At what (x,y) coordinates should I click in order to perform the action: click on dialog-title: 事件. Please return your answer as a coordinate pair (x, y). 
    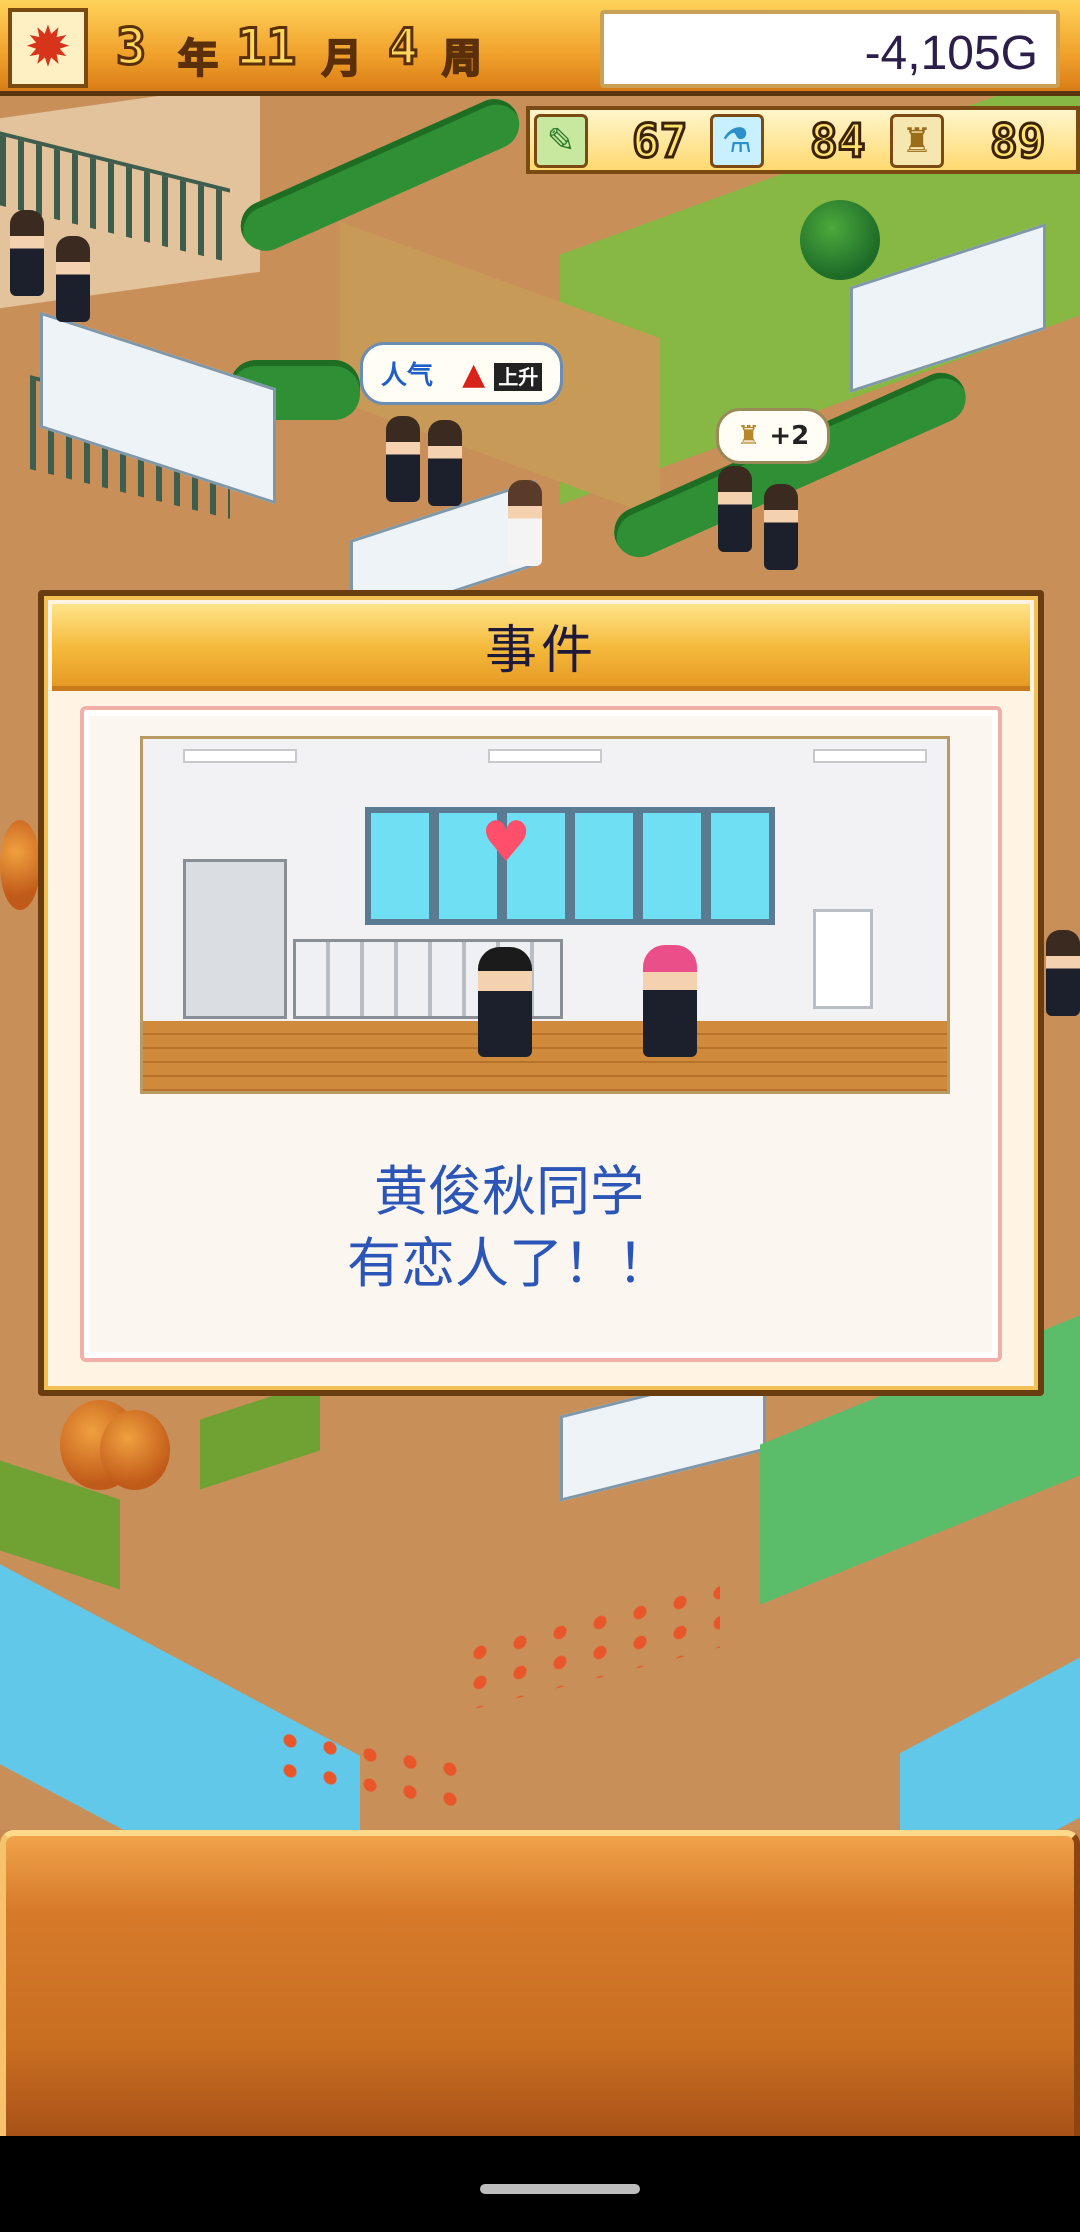
    Looking at the image, I should click on (540, 650).